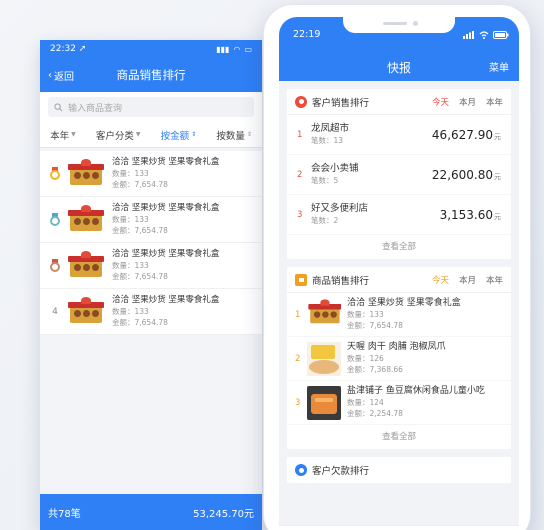 The height and width of the screenshot is (530, 544). Describe the element at coordinates (399, 25) in the screenshot. I see `phone-notch` at that location.